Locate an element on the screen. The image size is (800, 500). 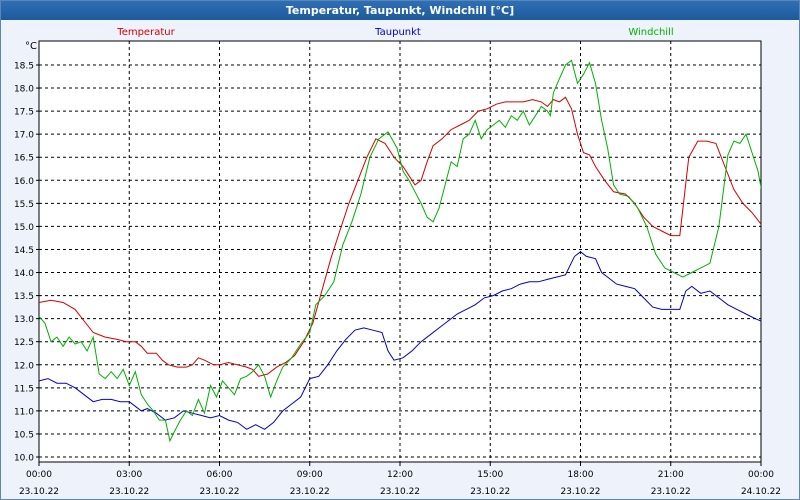
y-tick-label: 12.0 is located at coordinates (24, 366).